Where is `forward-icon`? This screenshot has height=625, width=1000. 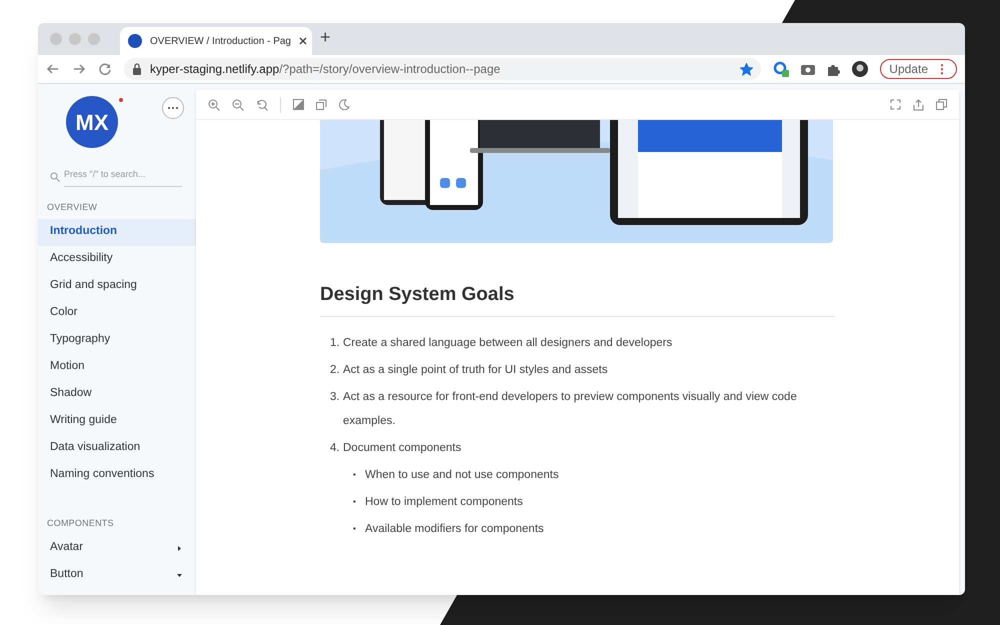
forward-icon is located at coordinates (79, 69).